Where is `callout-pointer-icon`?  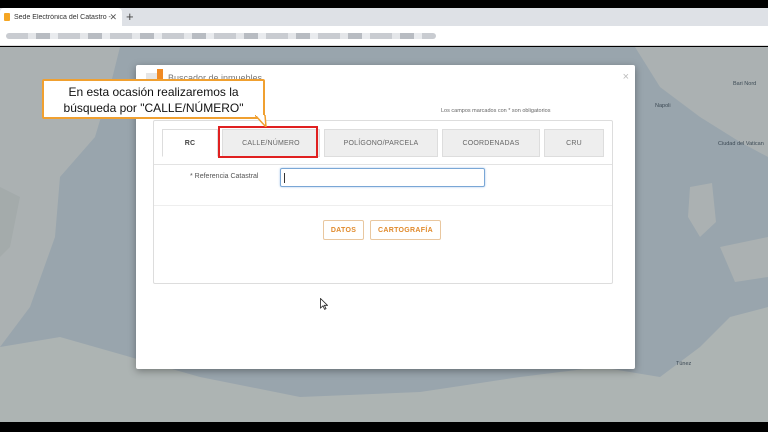
callout-pointer-icon is located at coordinates (261, 121).